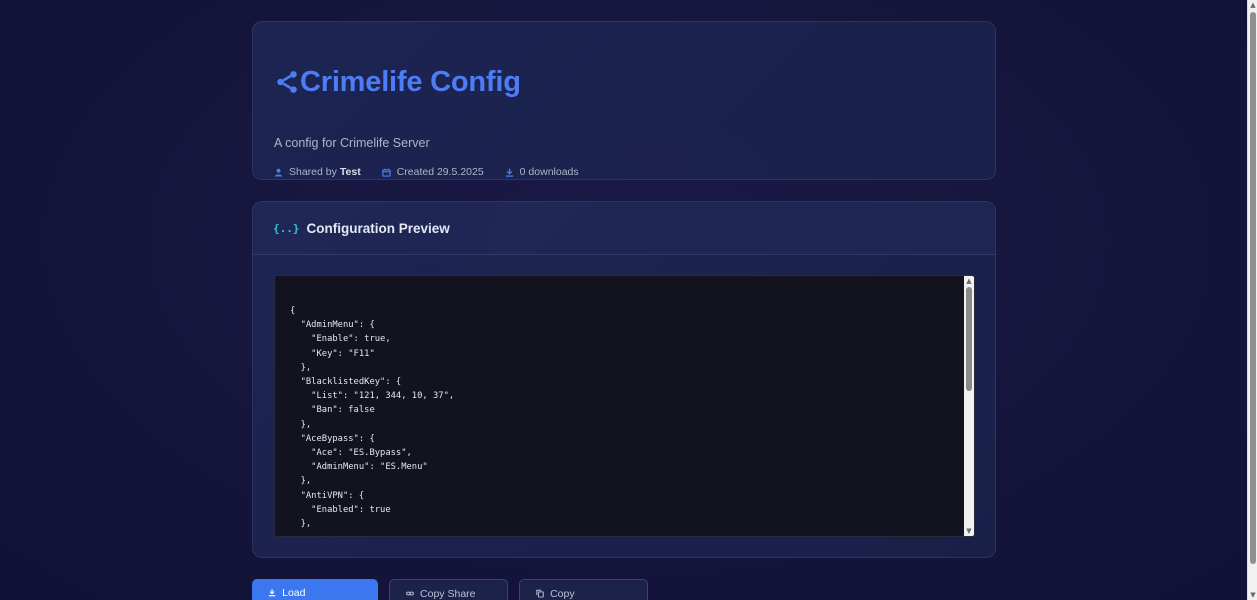 Image resolution: width=1257 pixels, height=600 pixels. Describe the element at coordinates (562, 594) in the screenshot. I see `copy-configuration-label: Copy Configuration` at that location.